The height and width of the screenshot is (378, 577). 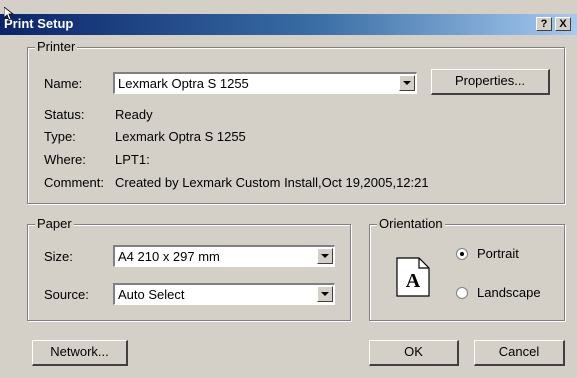 I want to click on status-value: Ready, so click(x=134, y=114).